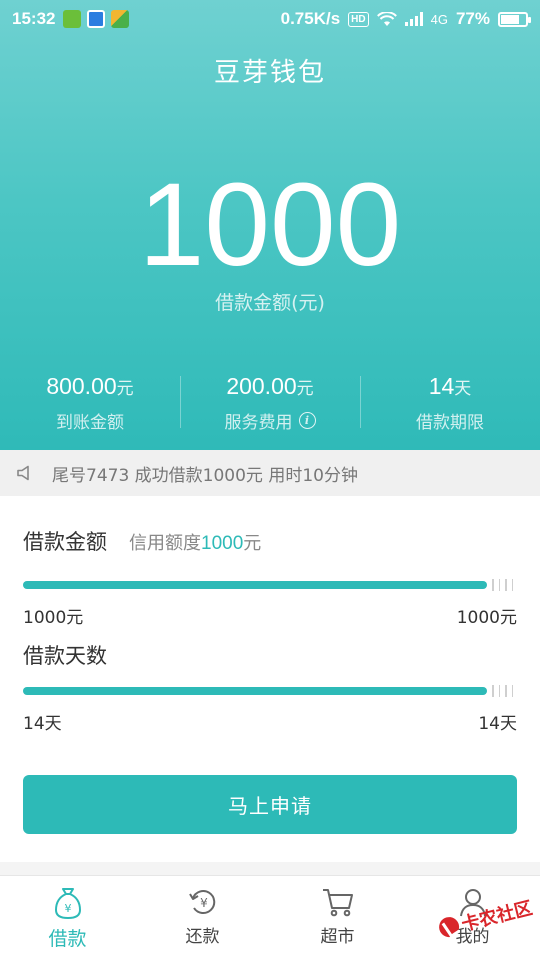  Describe the element at coordinates (81, 386) in the screenshot. I see `stat-received-value: 800.00` at that location.